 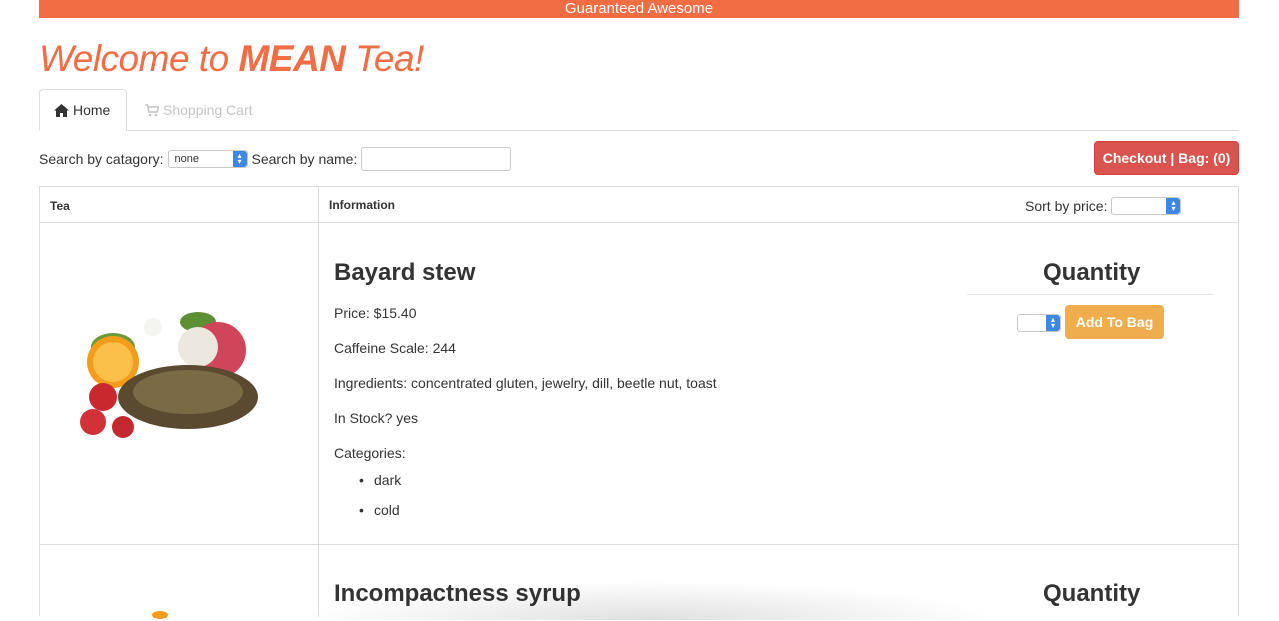 I want to click on category-item: cold, so click(x=377, y=517).